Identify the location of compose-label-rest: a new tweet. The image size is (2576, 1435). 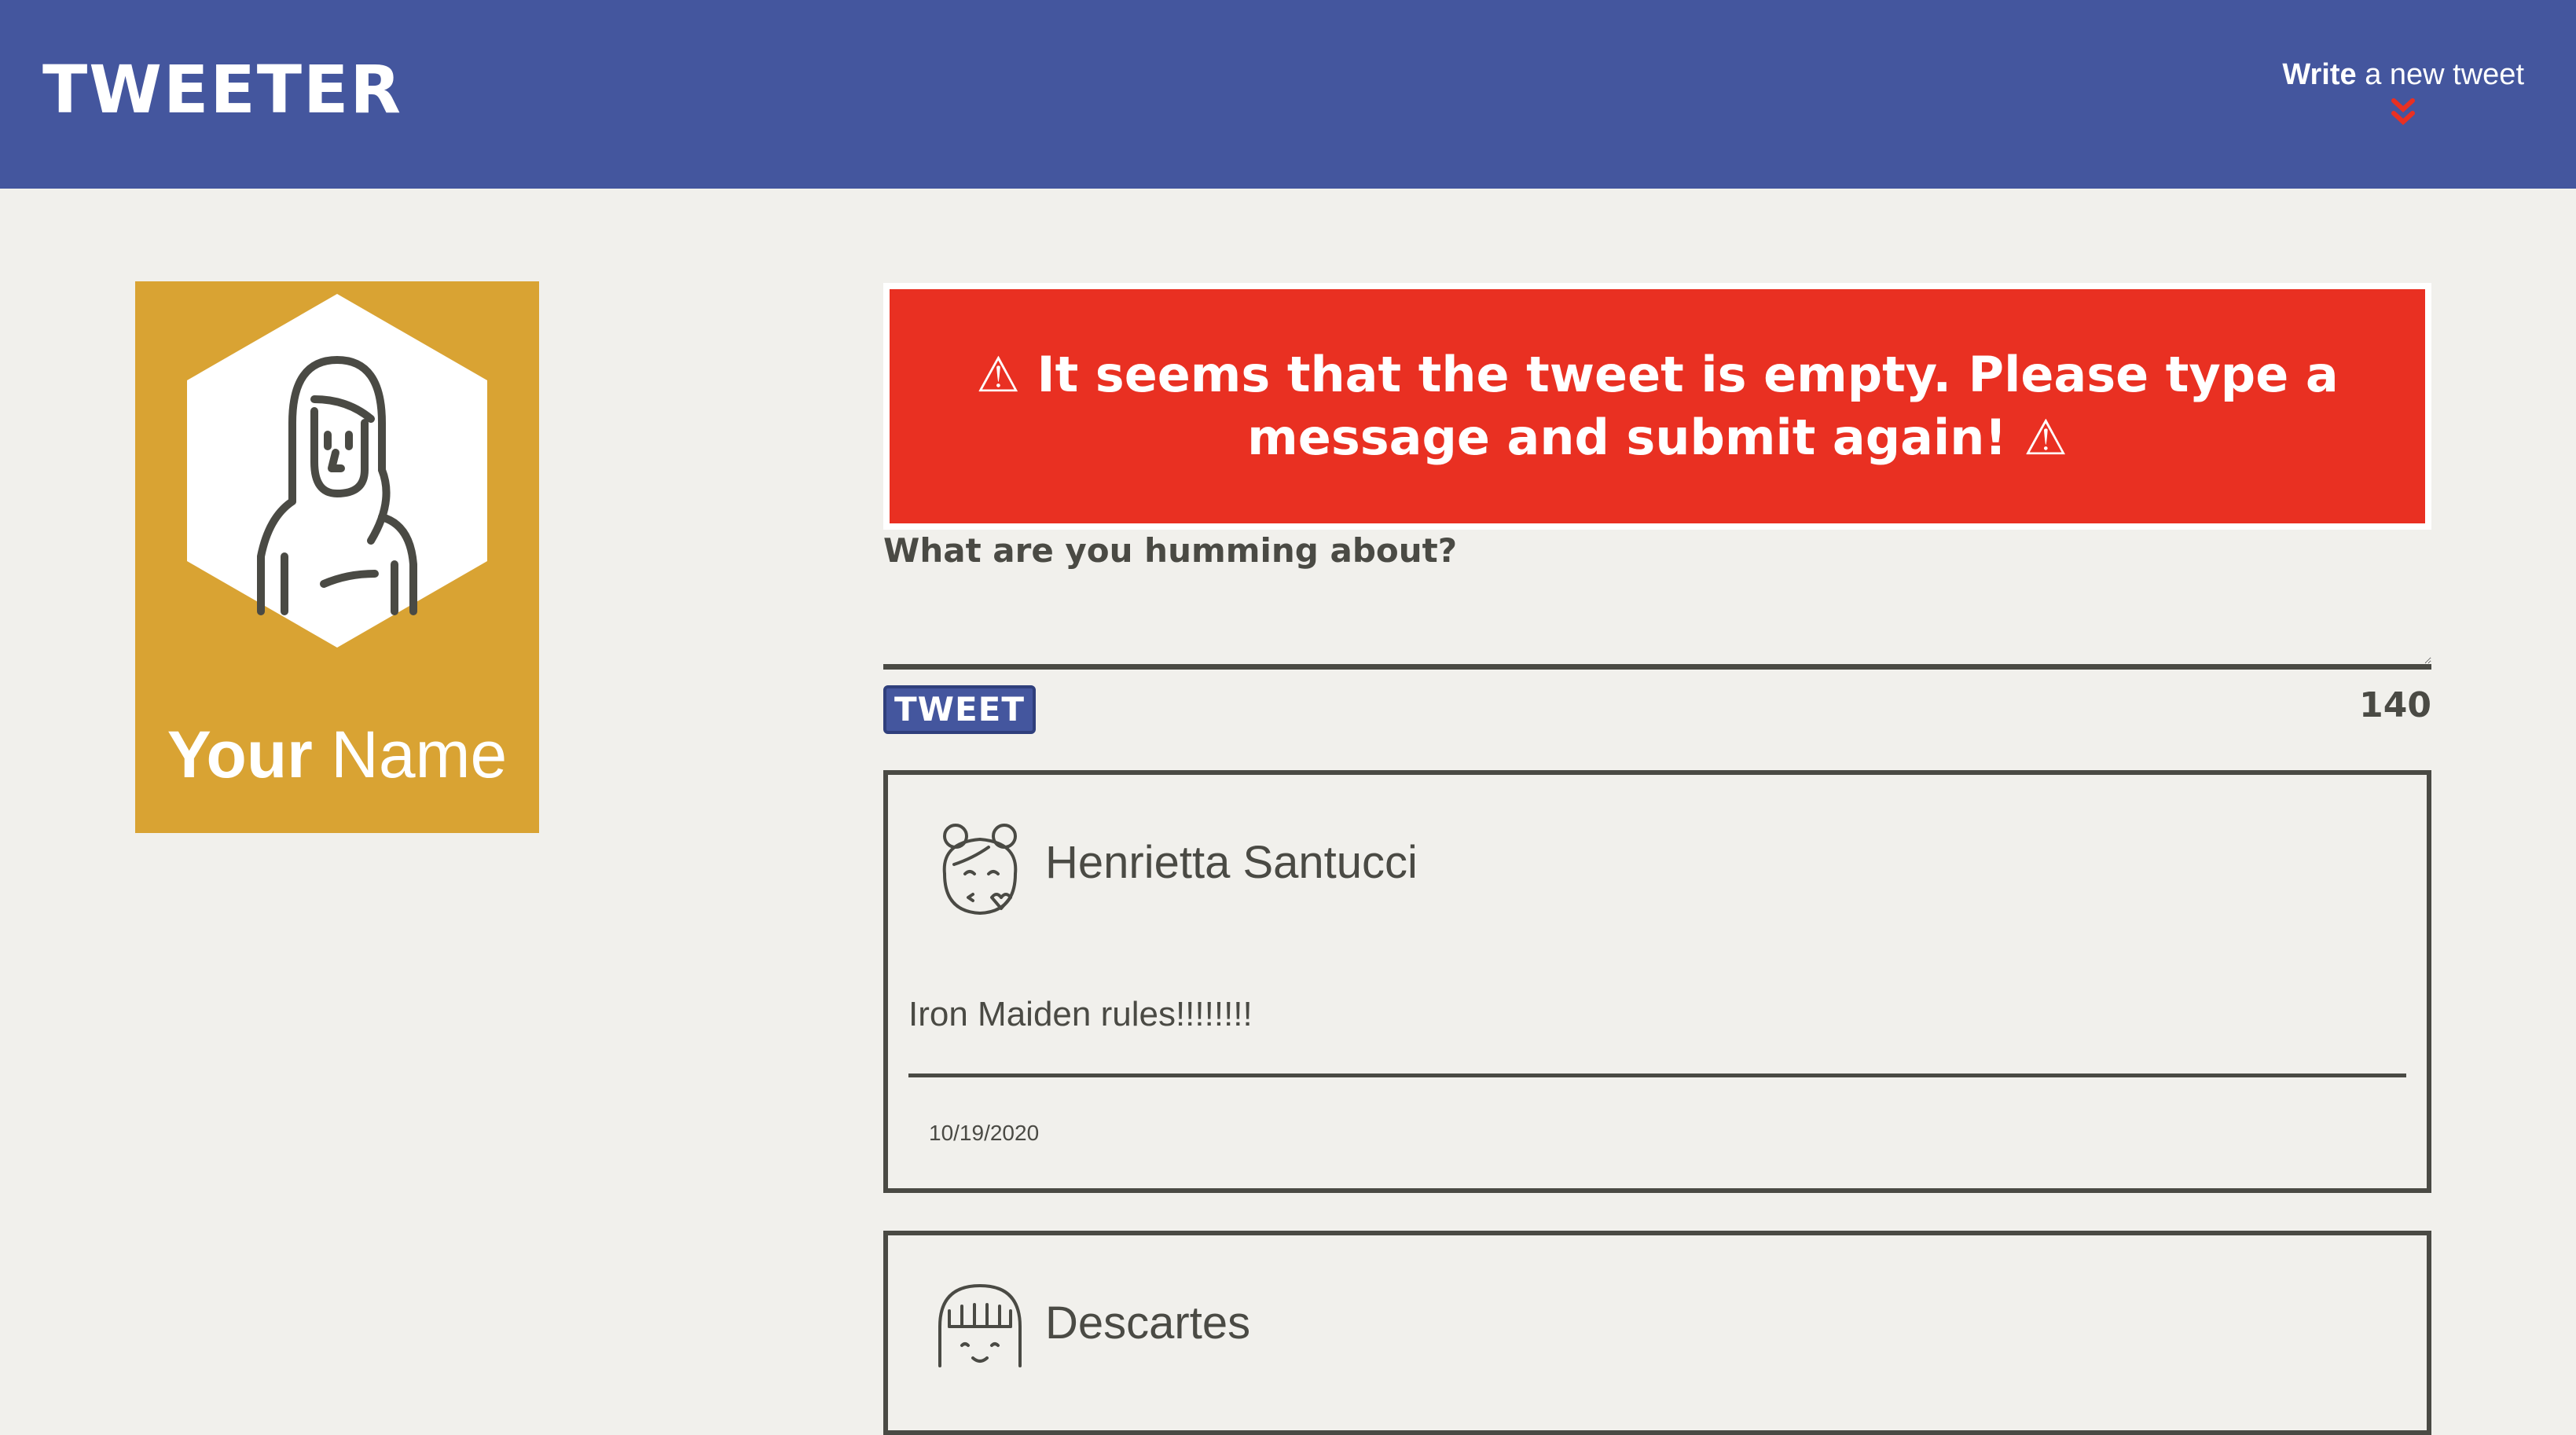
(2440, 74).